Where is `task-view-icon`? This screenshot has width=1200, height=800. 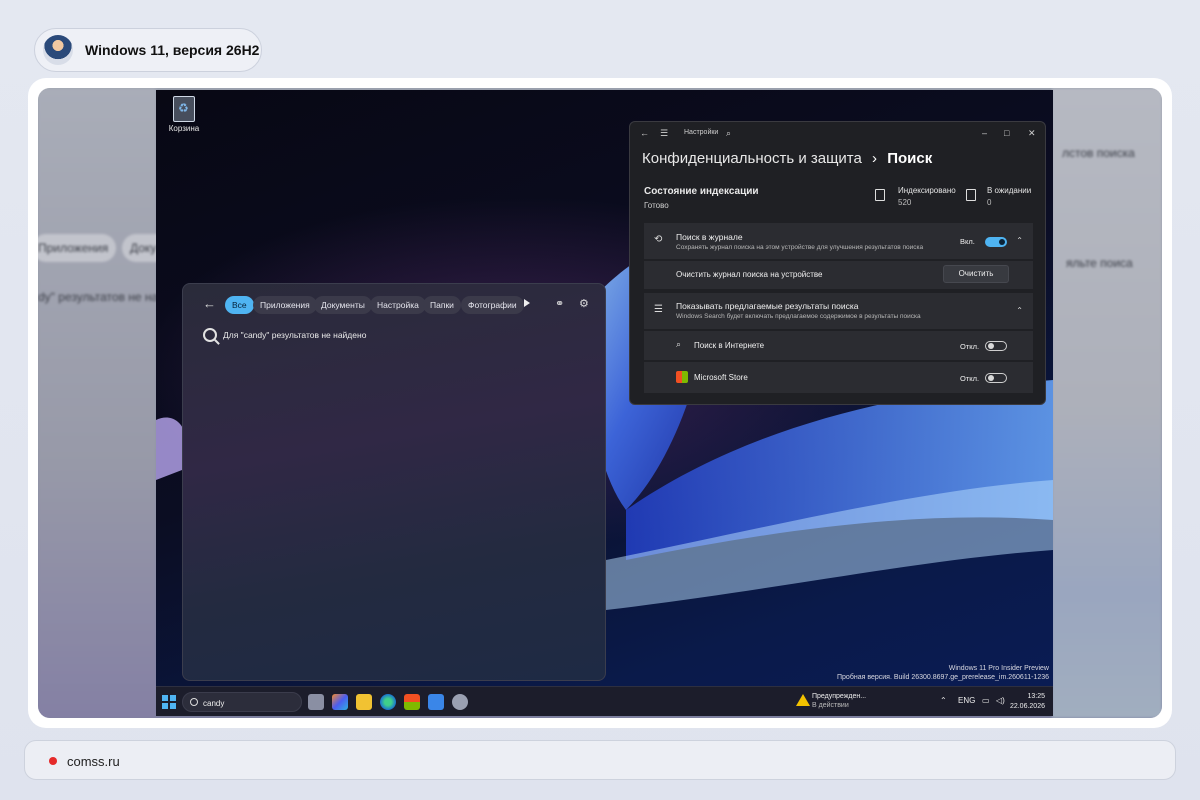
task-view-icon is located at coordinates (316, 702).